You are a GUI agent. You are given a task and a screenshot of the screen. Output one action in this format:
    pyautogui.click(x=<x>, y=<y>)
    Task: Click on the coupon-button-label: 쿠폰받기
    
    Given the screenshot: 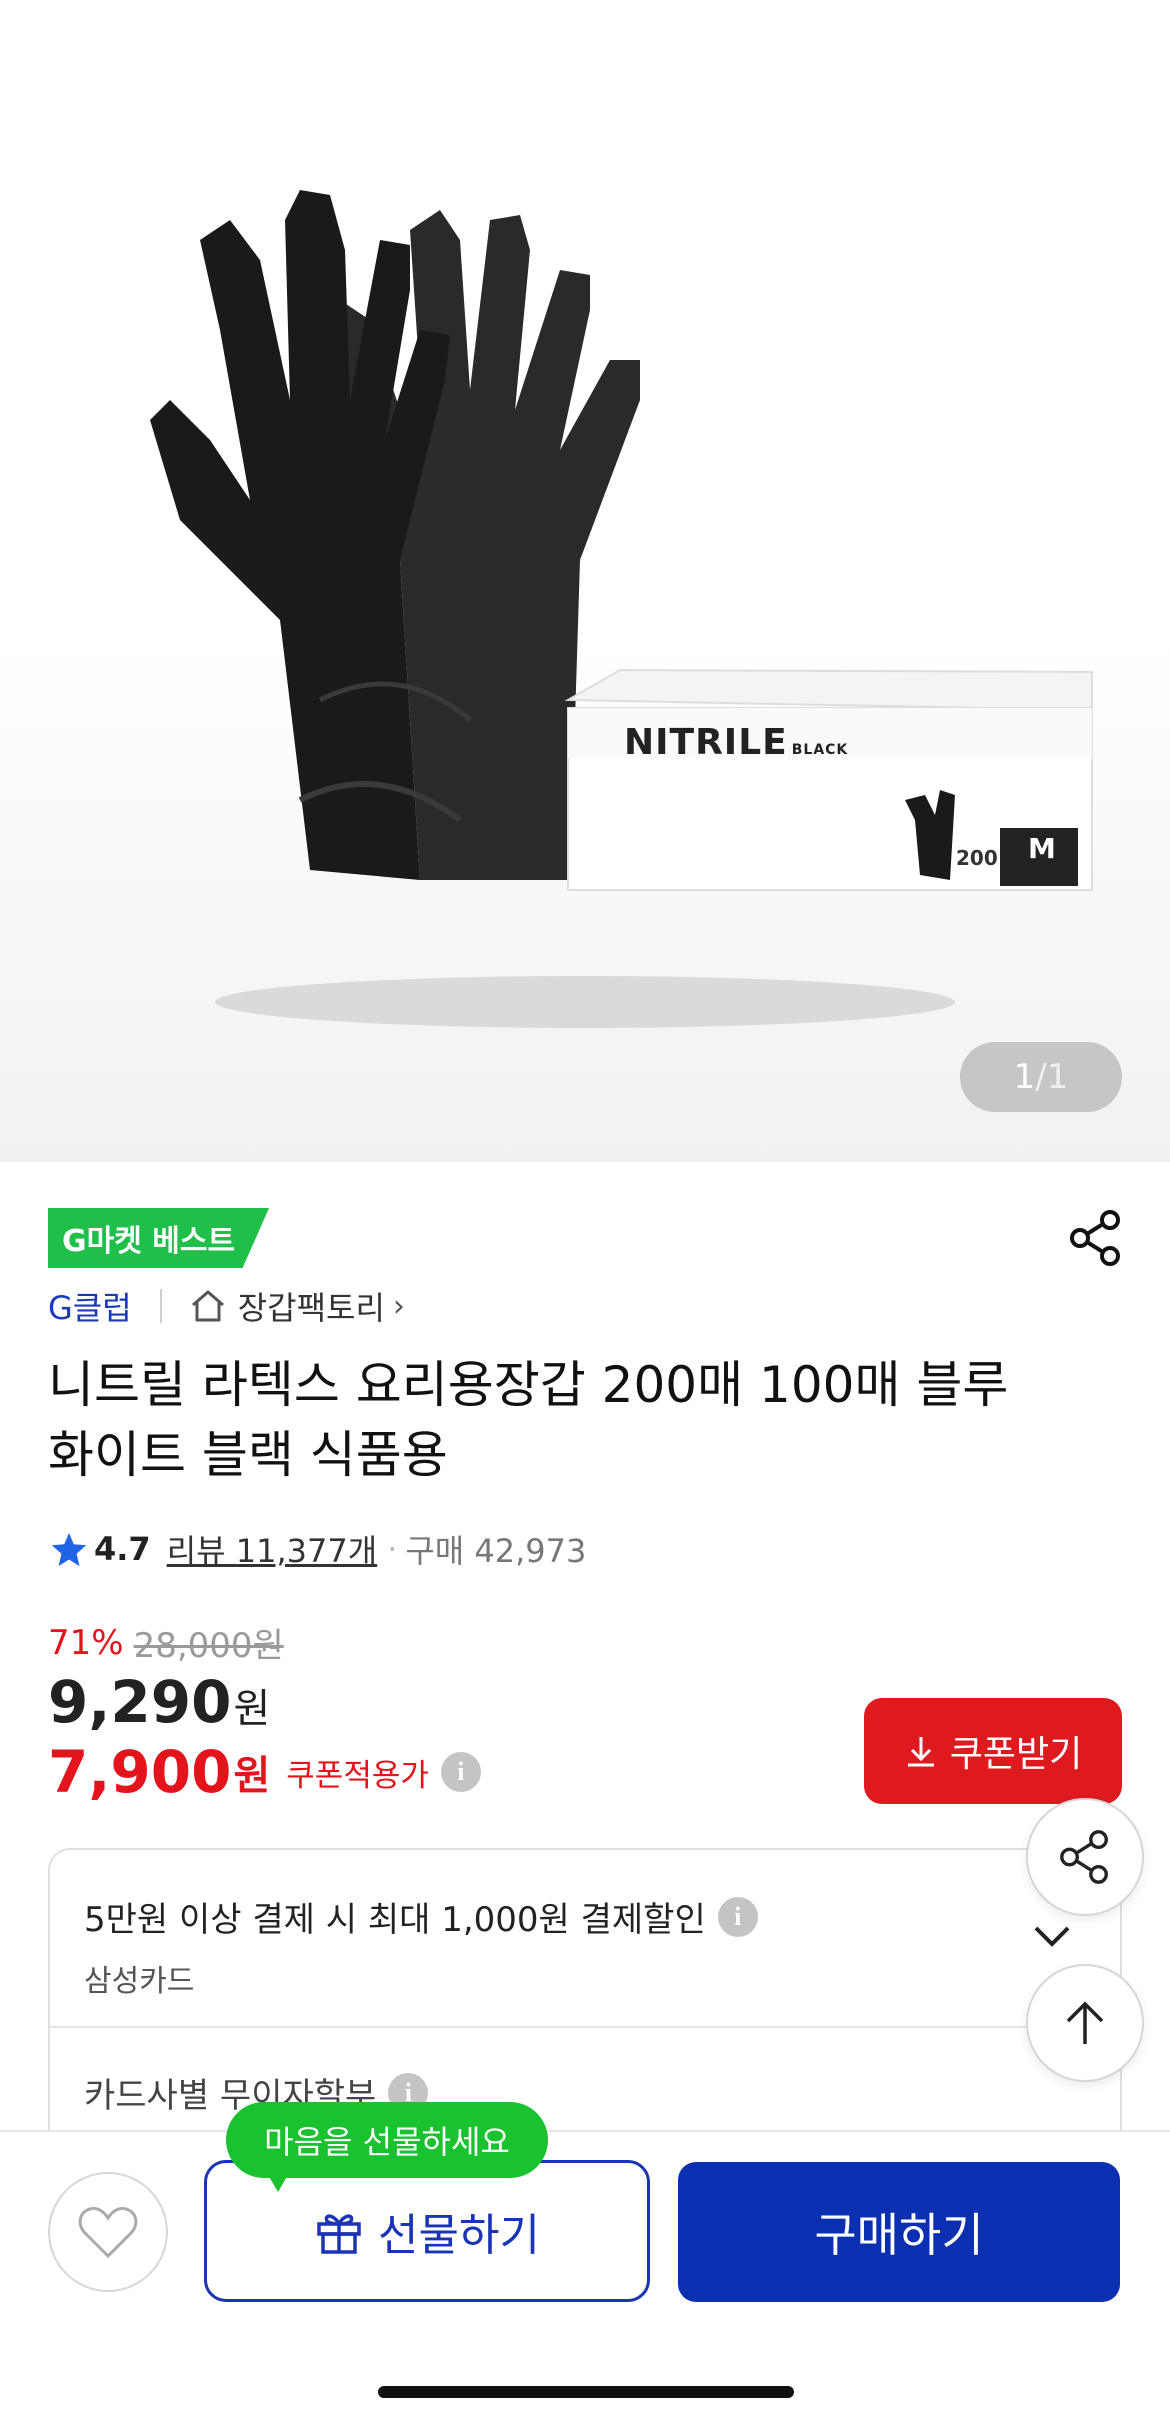 What is the action you would take?
    pyautogui.click(x=1016, y=1754)
    